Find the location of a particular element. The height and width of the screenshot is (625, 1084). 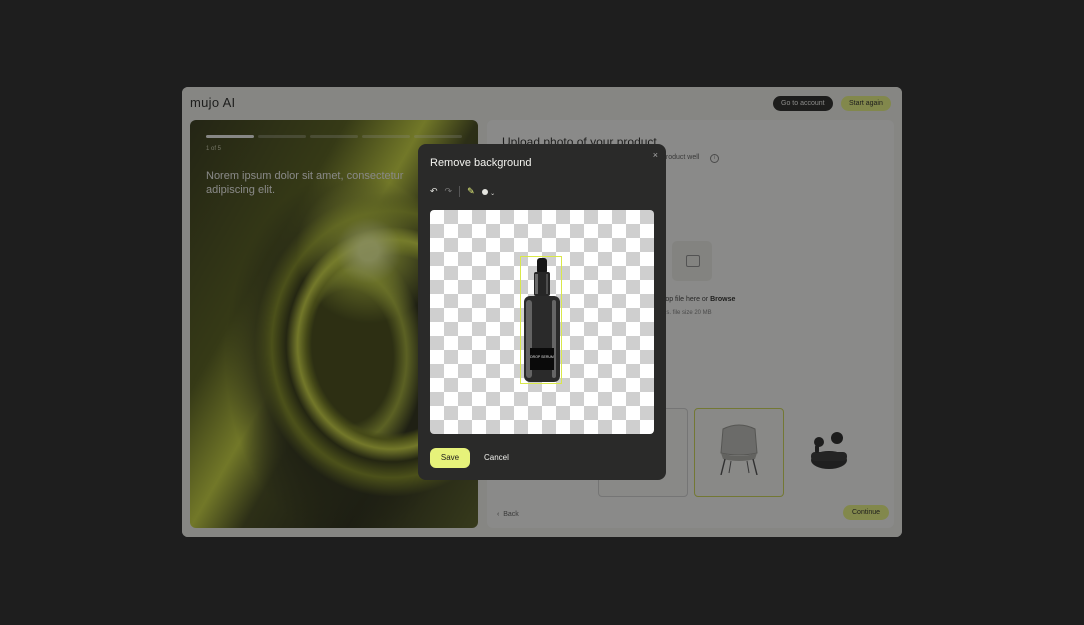

cancel-button: Cancel is located at coordinates (496, 458).